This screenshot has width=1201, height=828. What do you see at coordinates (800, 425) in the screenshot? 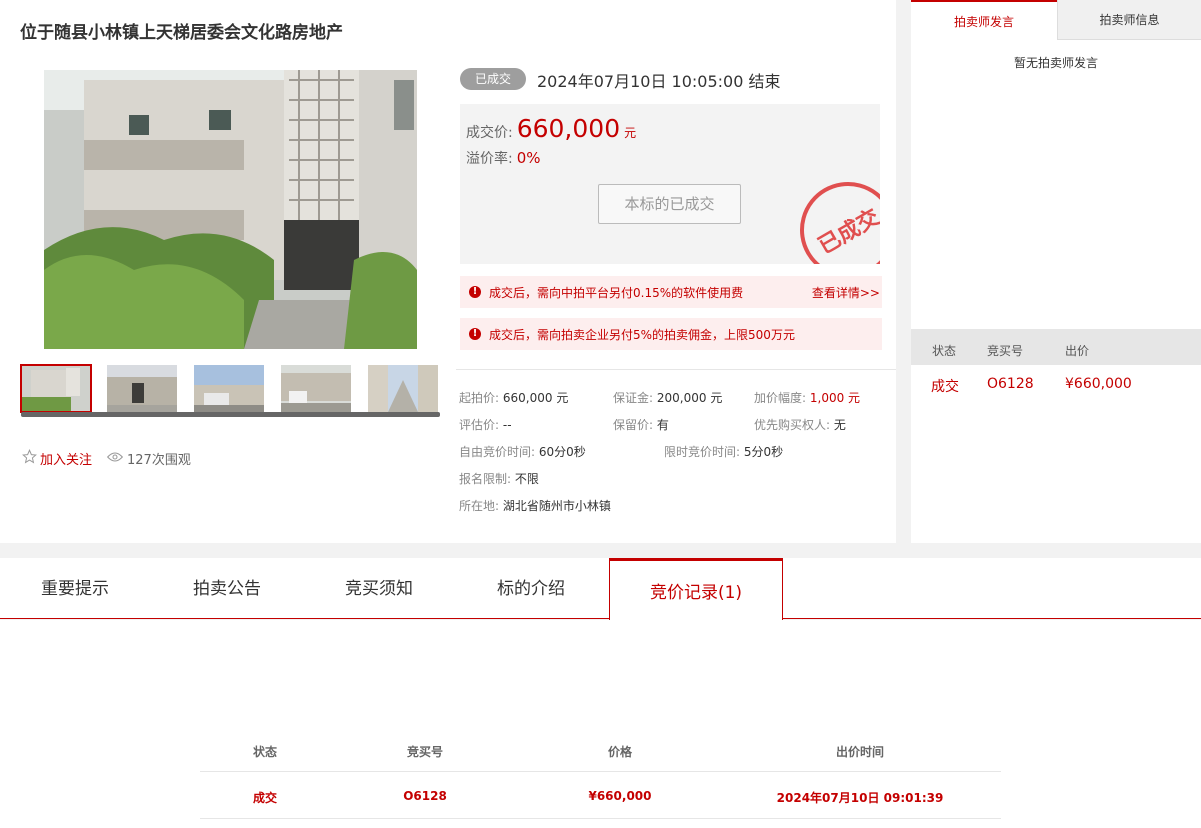
I see `detail-priority: 优先购买权人: 无` at bounding box center [800, 425].